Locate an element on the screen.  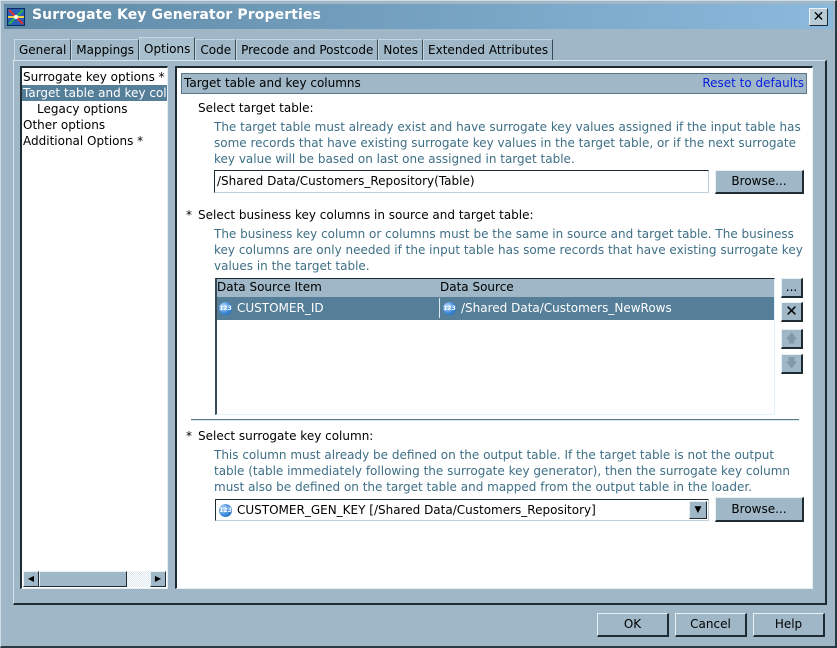
tab-notes: Notes is located at coordinates (401, 49).